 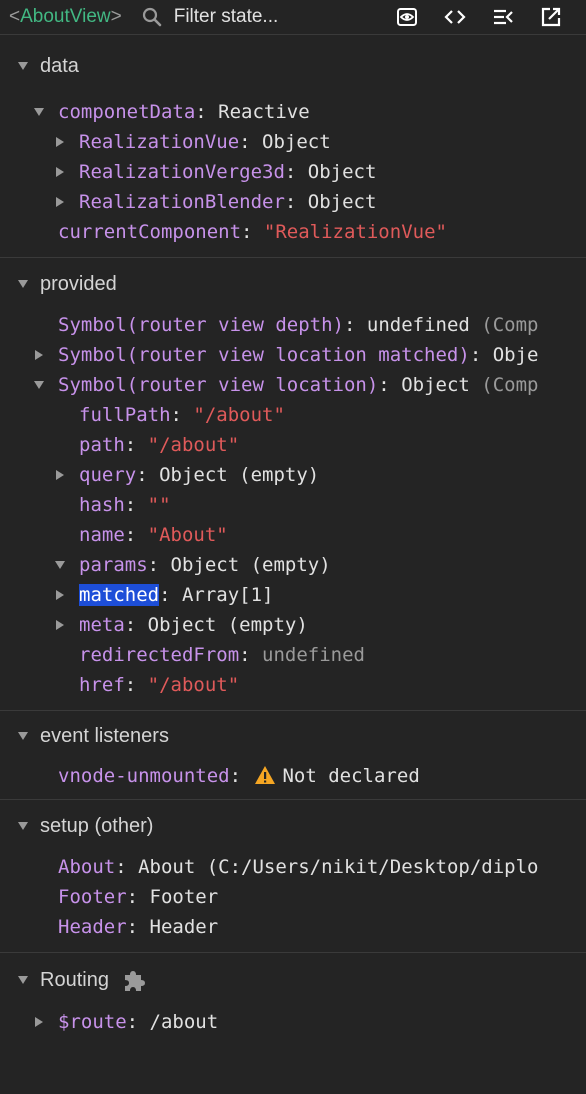 I want to click on section-routing: Routing $route: /about, so click(x=293, y=995).